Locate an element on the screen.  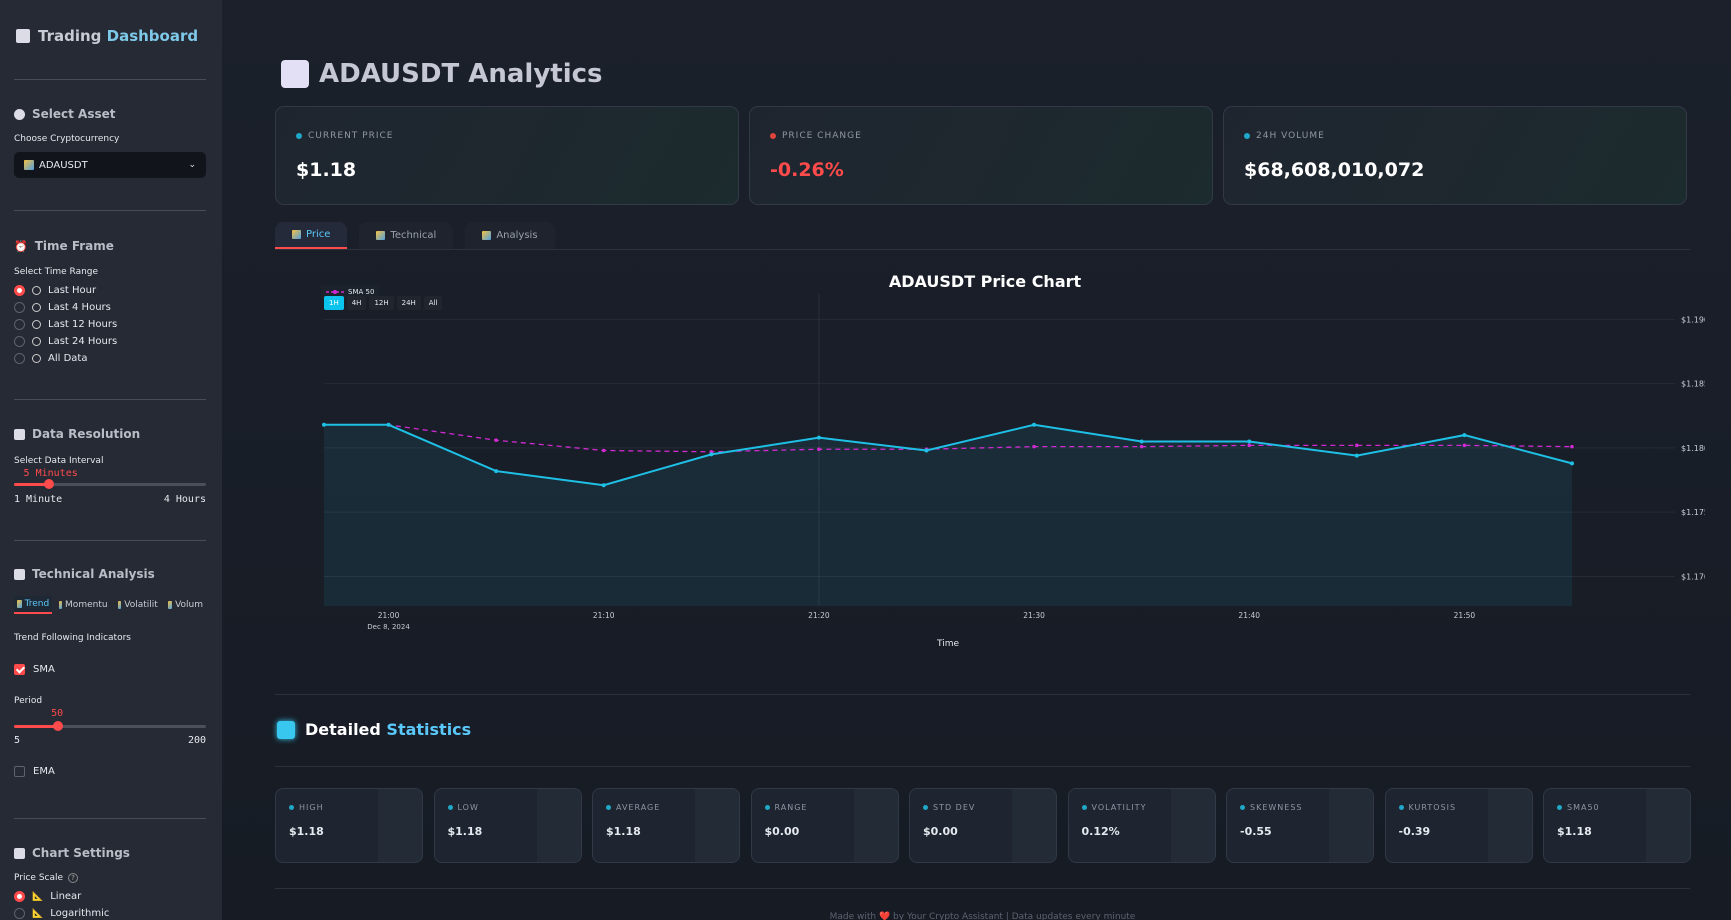
time-range-option: All Data is located at coordinates (50, 358).